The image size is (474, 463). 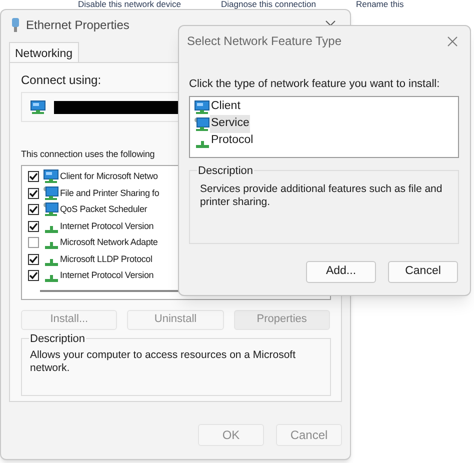 What do you see at coordinates (322, 195) in the screenshot?
I see `description-text: Services provide additional features such as file and printer sharing.` at bounding box center [322, 195].